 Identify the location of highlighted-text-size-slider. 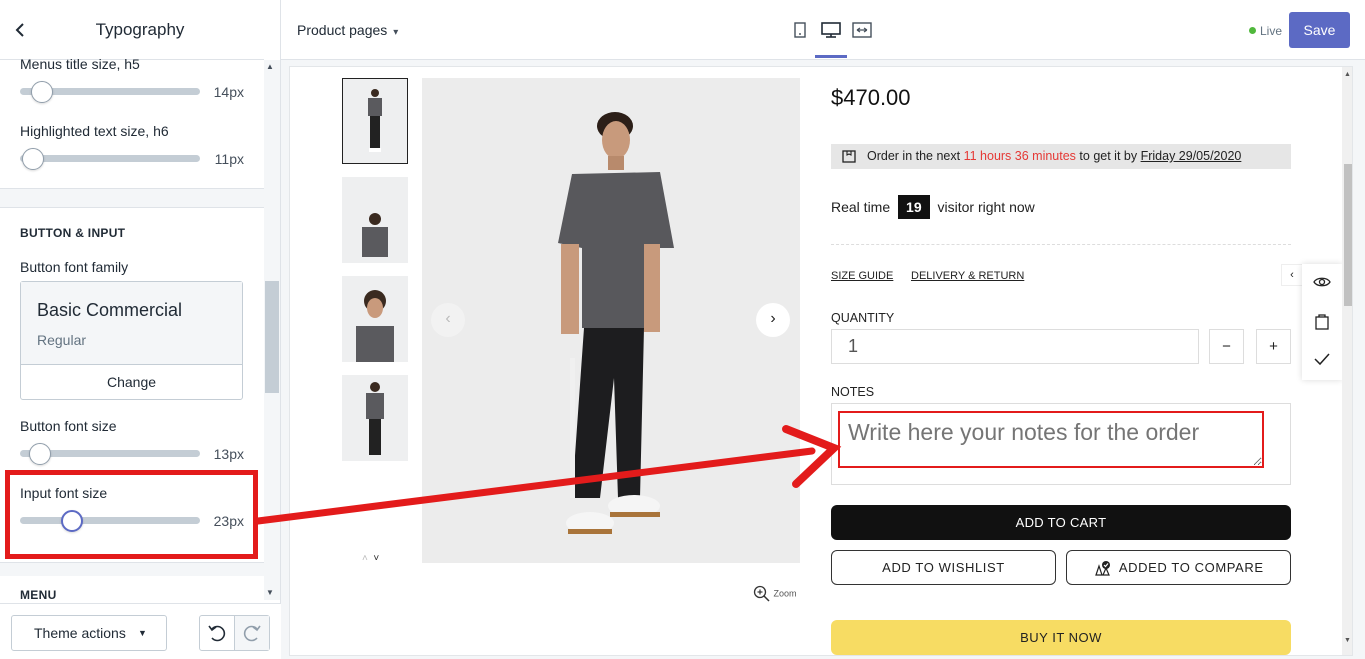
(110, 159).